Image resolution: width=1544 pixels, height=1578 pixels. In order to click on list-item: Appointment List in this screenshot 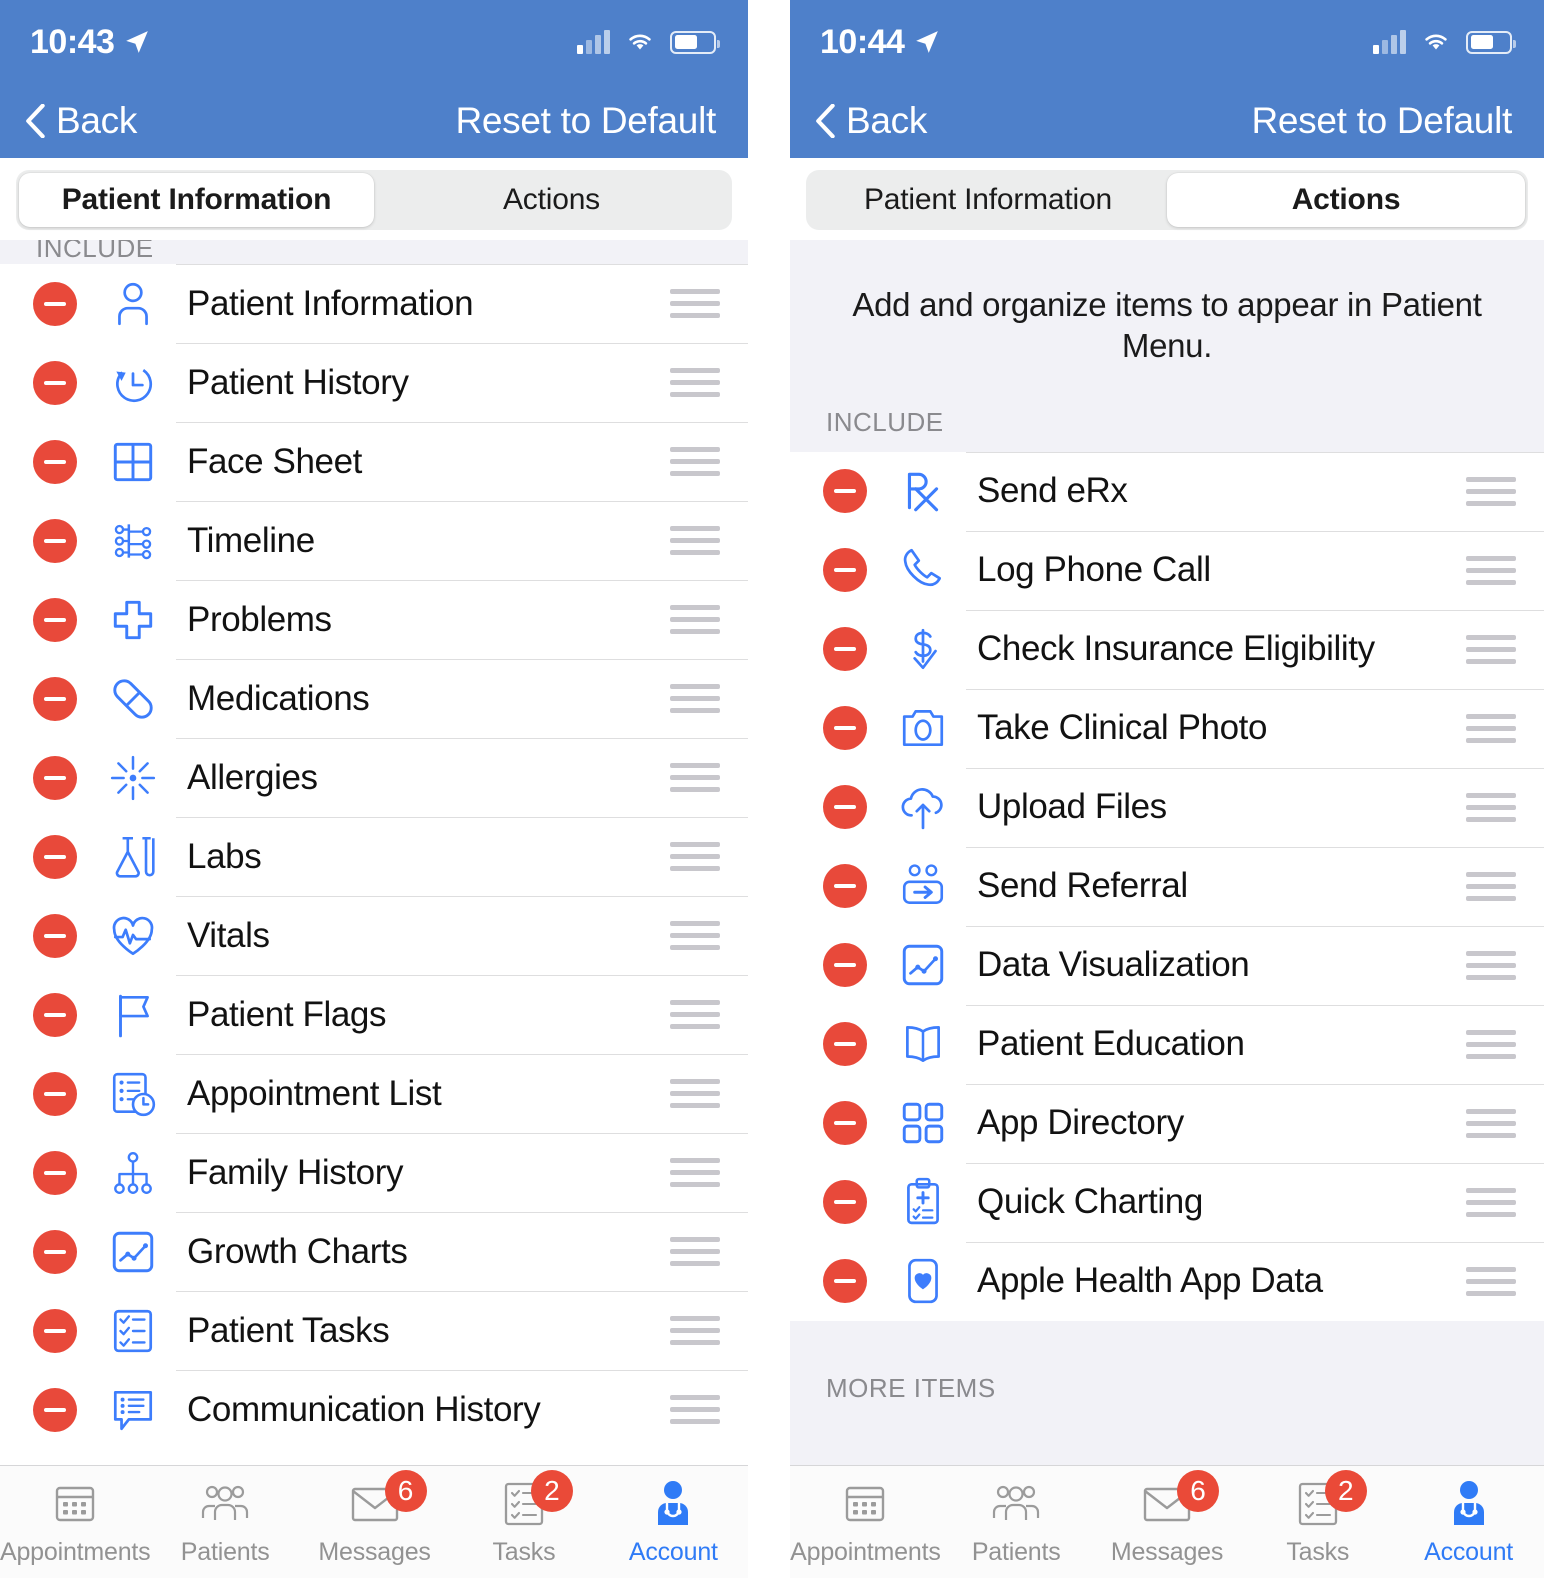, I will do `click(374, 1093)`.